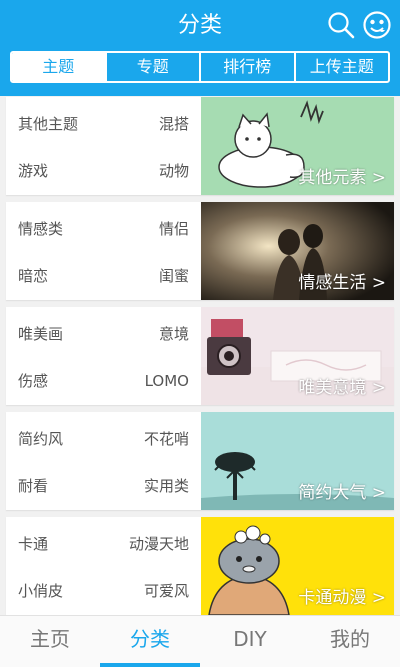 Image resolution: width=400 pixels, height=667 pixels. I want to click on tag-beautiful-picture: 唯美画, so click(40, 334).